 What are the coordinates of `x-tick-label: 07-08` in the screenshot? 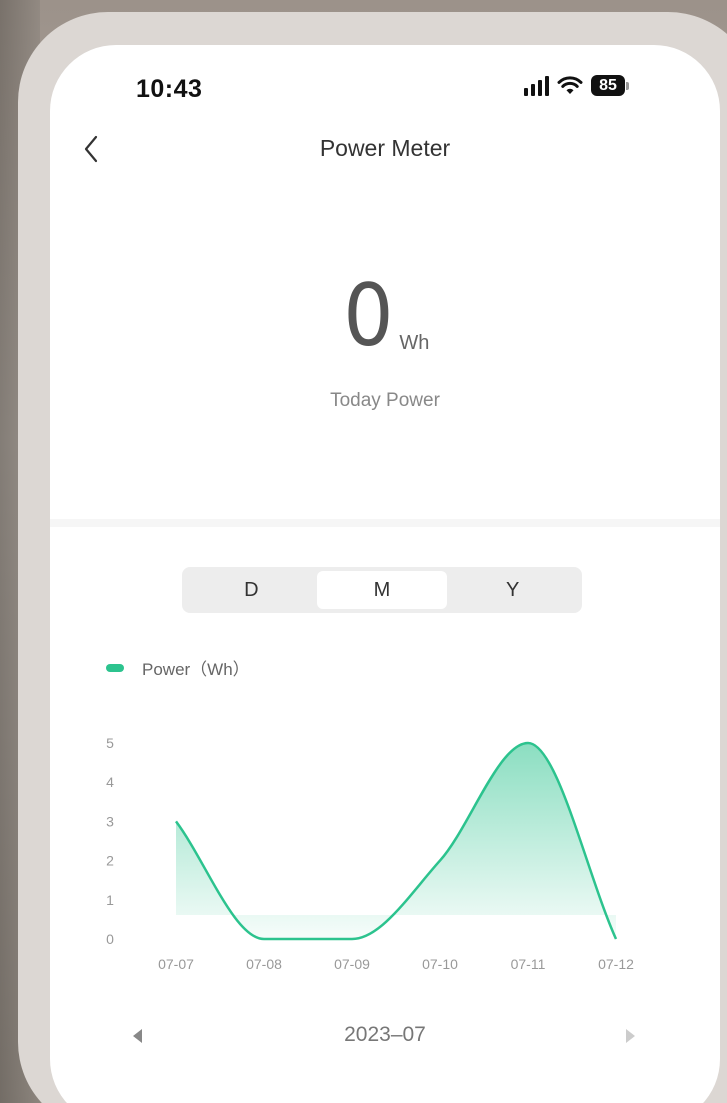 It's located at (264, 964).